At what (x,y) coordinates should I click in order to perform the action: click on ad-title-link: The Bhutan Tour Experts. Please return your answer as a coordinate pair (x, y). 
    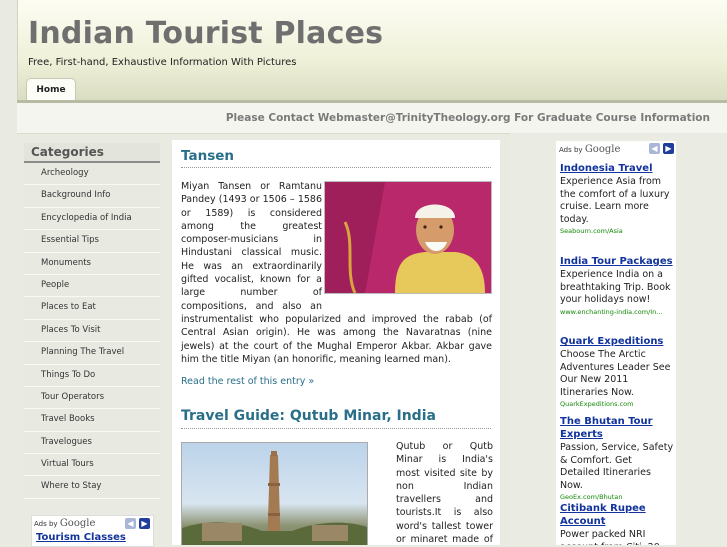
    Looking at the image, I should click on (617, 428).